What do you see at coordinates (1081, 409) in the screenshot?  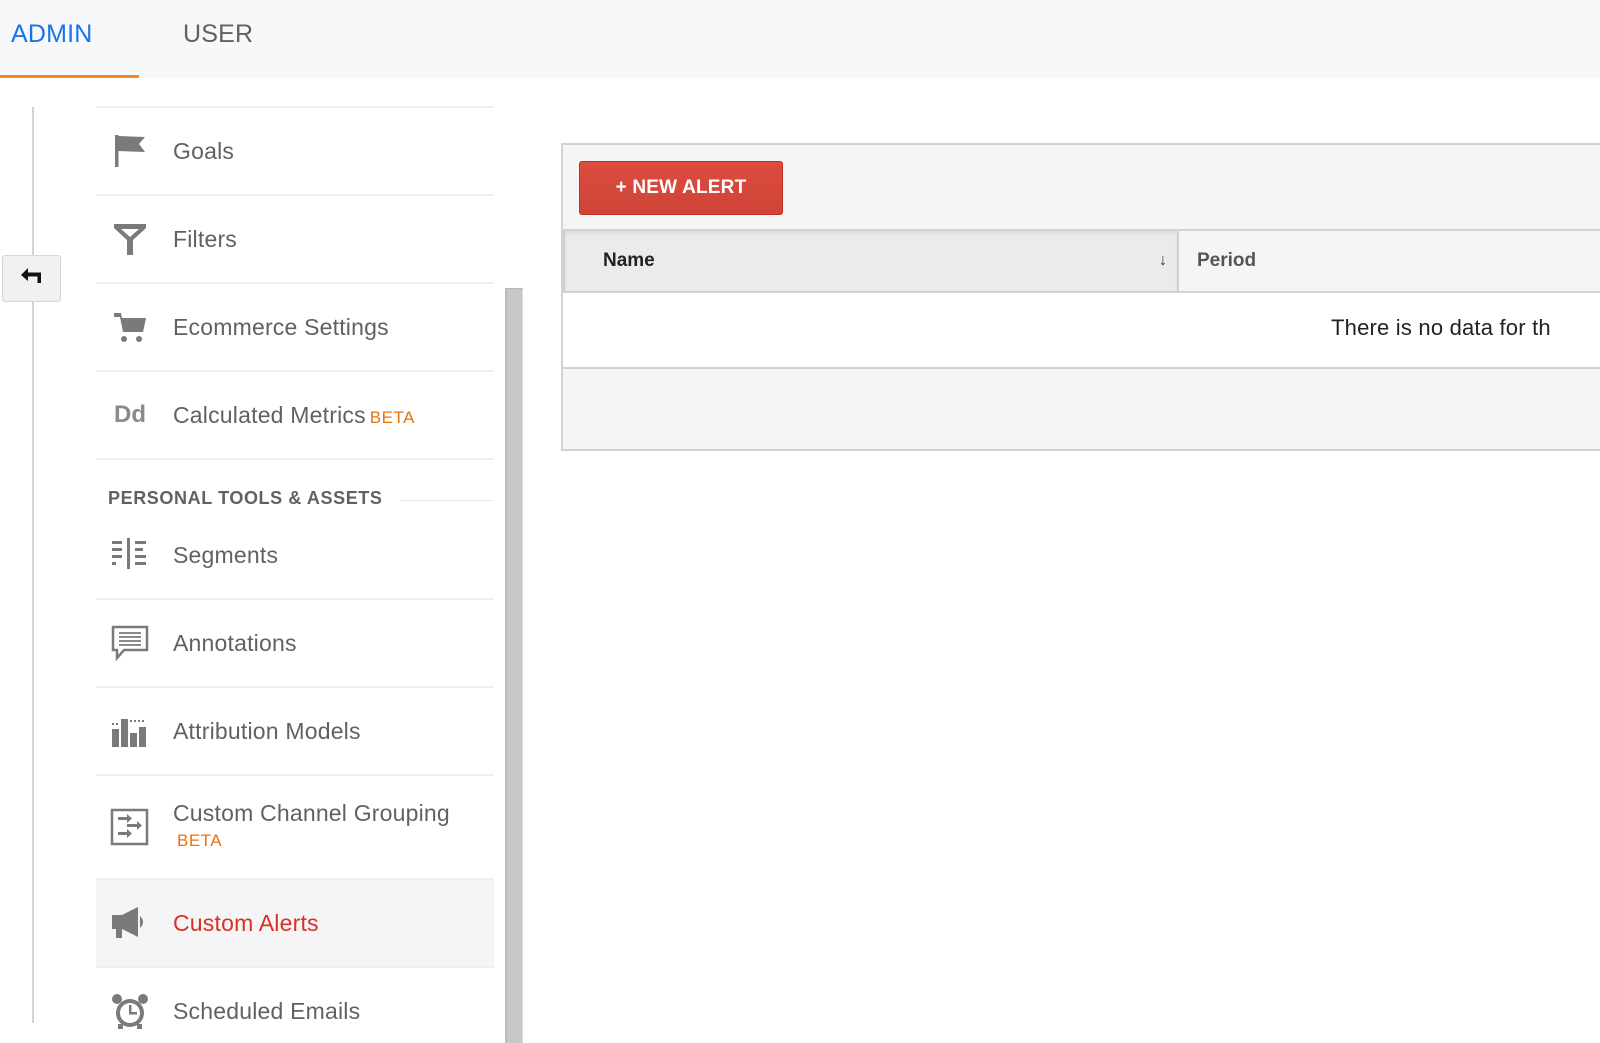 I see `table-footer` at bounding box center [1081, 409].